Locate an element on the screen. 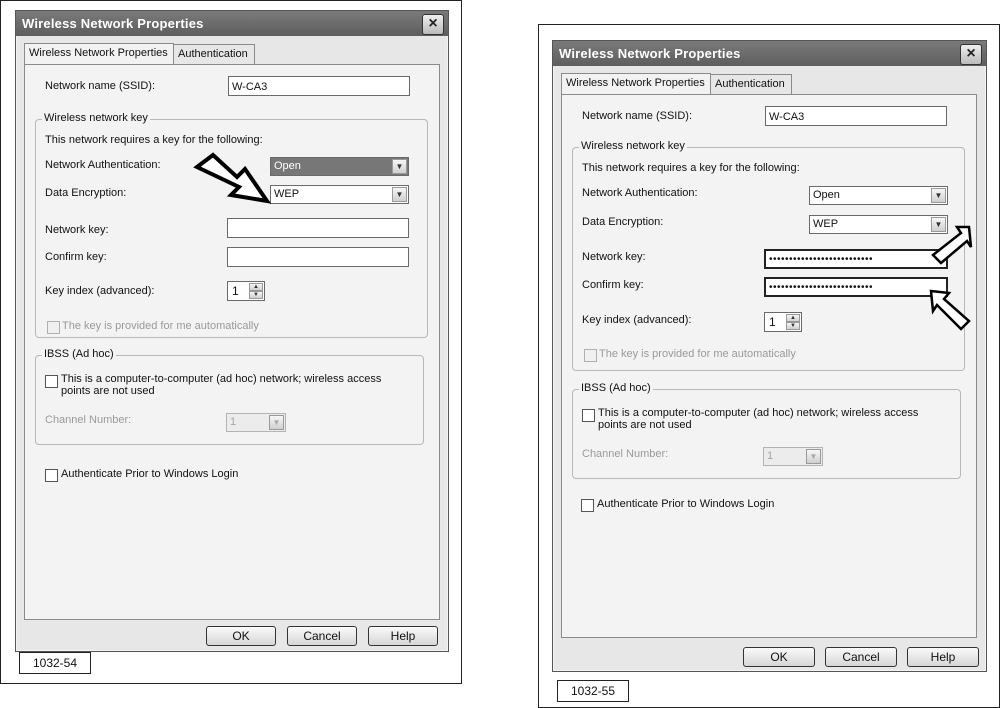  data-encryption-select: WEP ▼ is located at coordinates (339, 194).